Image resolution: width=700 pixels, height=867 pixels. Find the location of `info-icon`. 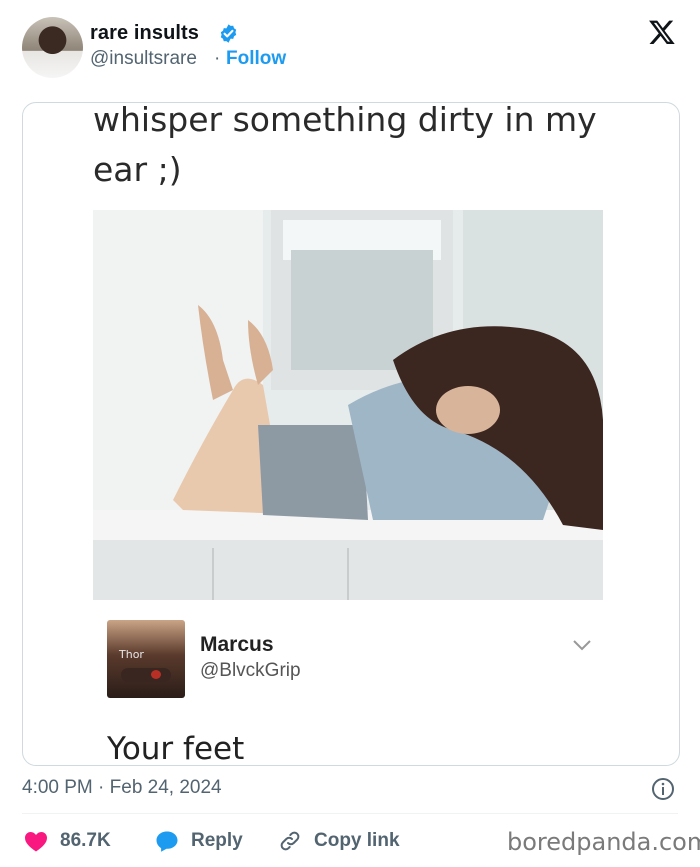

info-icon is located at coordinates (663, 789).